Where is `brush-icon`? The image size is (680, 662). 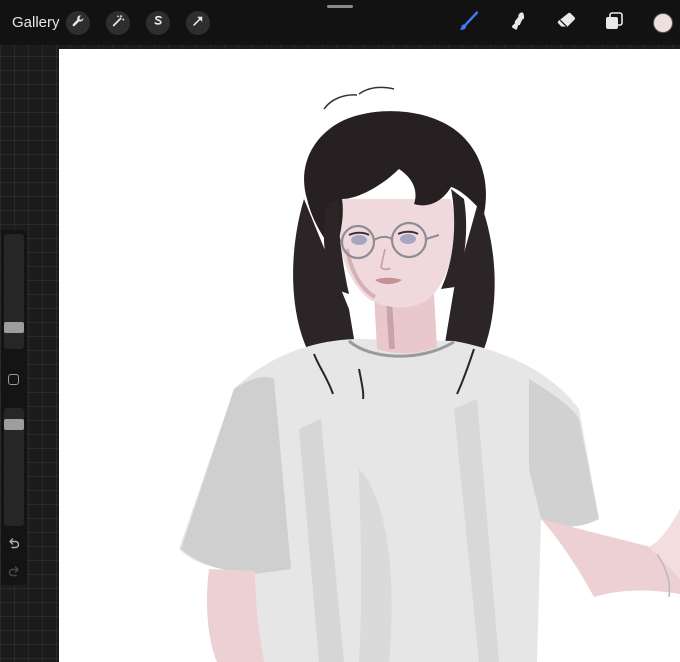
brush-icon is located at coordinates (469, 23).